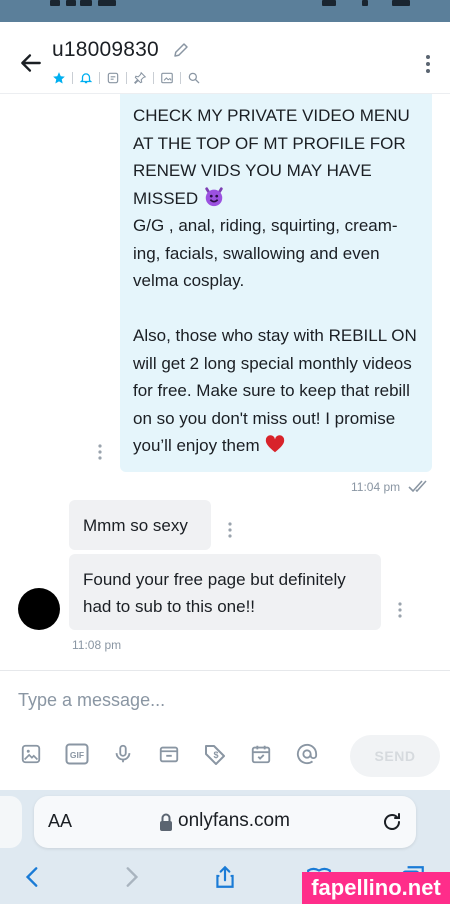  I want to click on mention-icon, so click(307, 754).